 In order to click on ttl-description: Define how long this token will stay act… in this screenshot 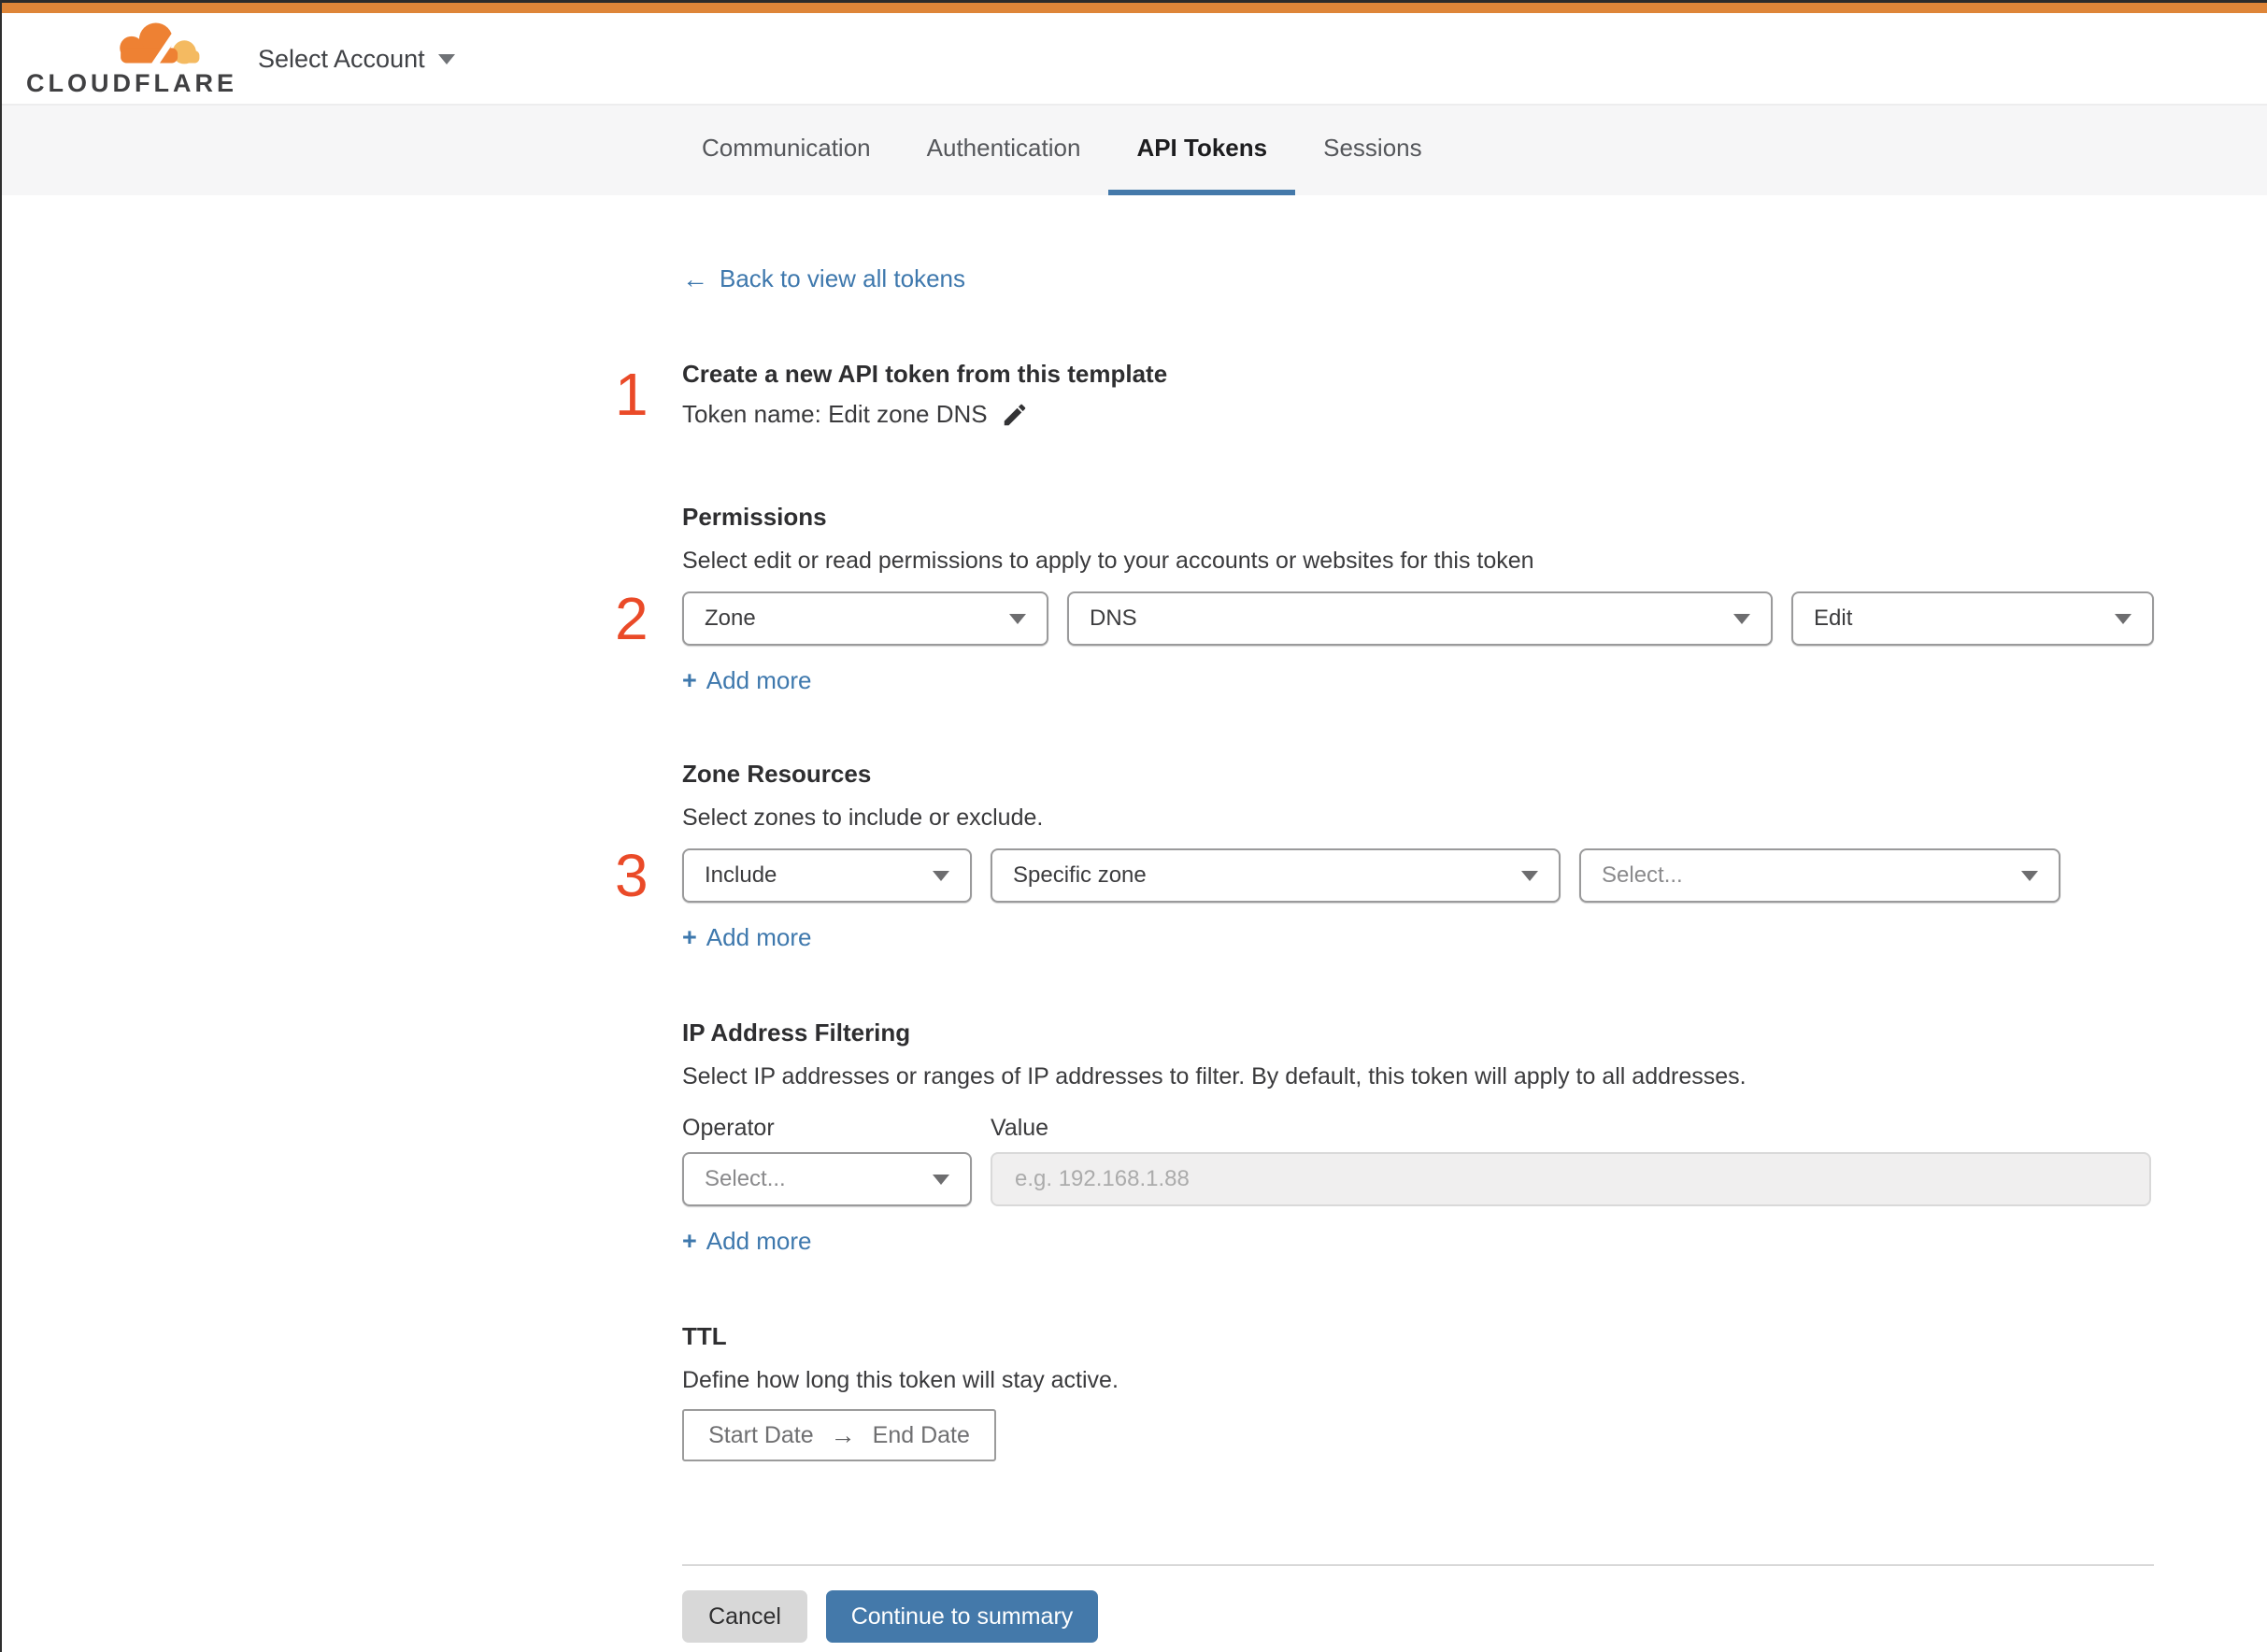, I will do `click(901, 1380)`.